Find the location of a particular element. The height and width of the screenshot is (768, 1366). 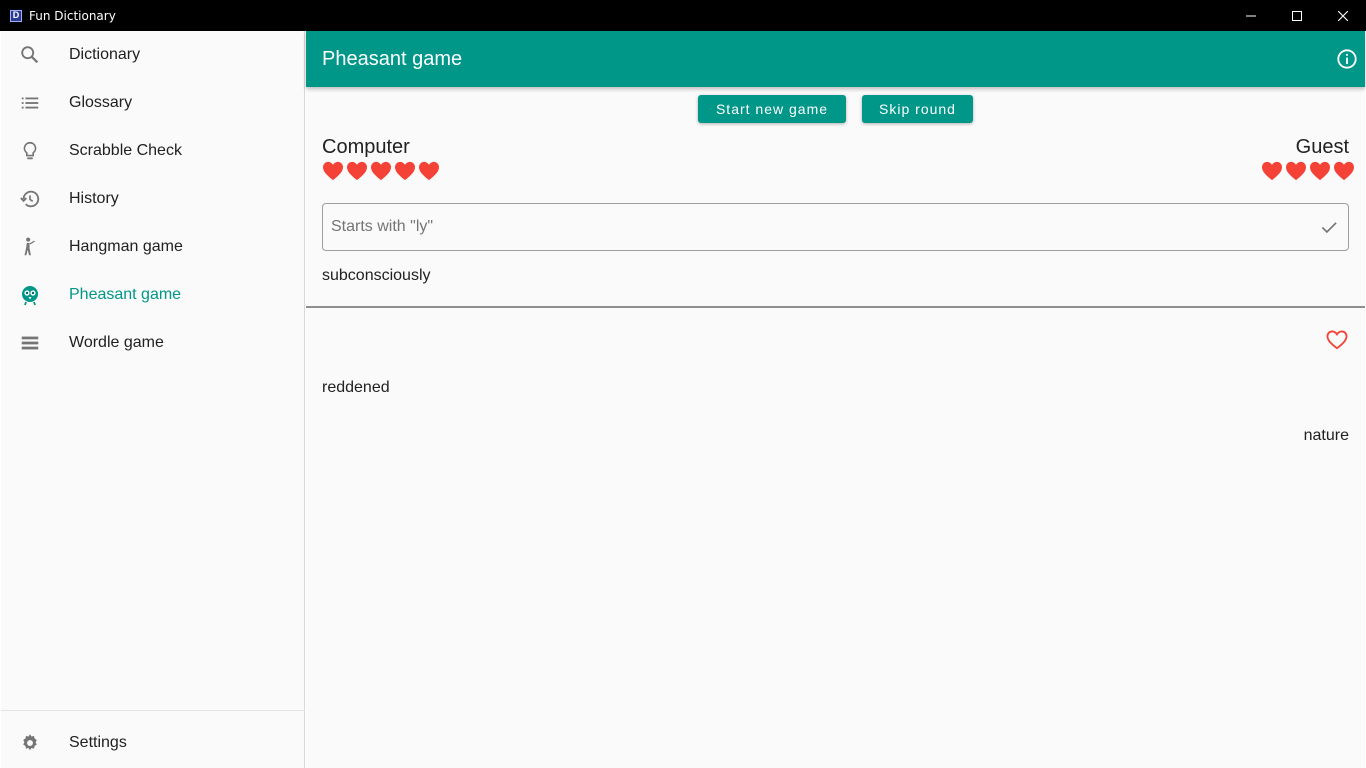

sidebar-item-label: Settings is located at coordinates (98, 742).